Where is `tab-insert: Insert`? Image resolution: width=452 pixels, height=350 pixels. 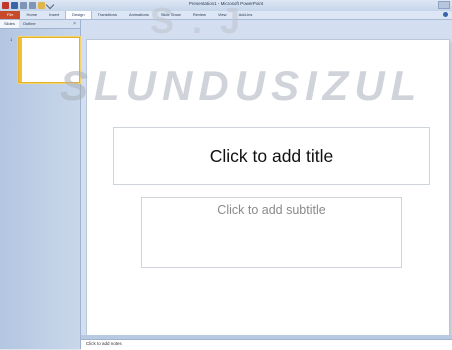
tab-insert: Insert is located at coordinates (54, 15).